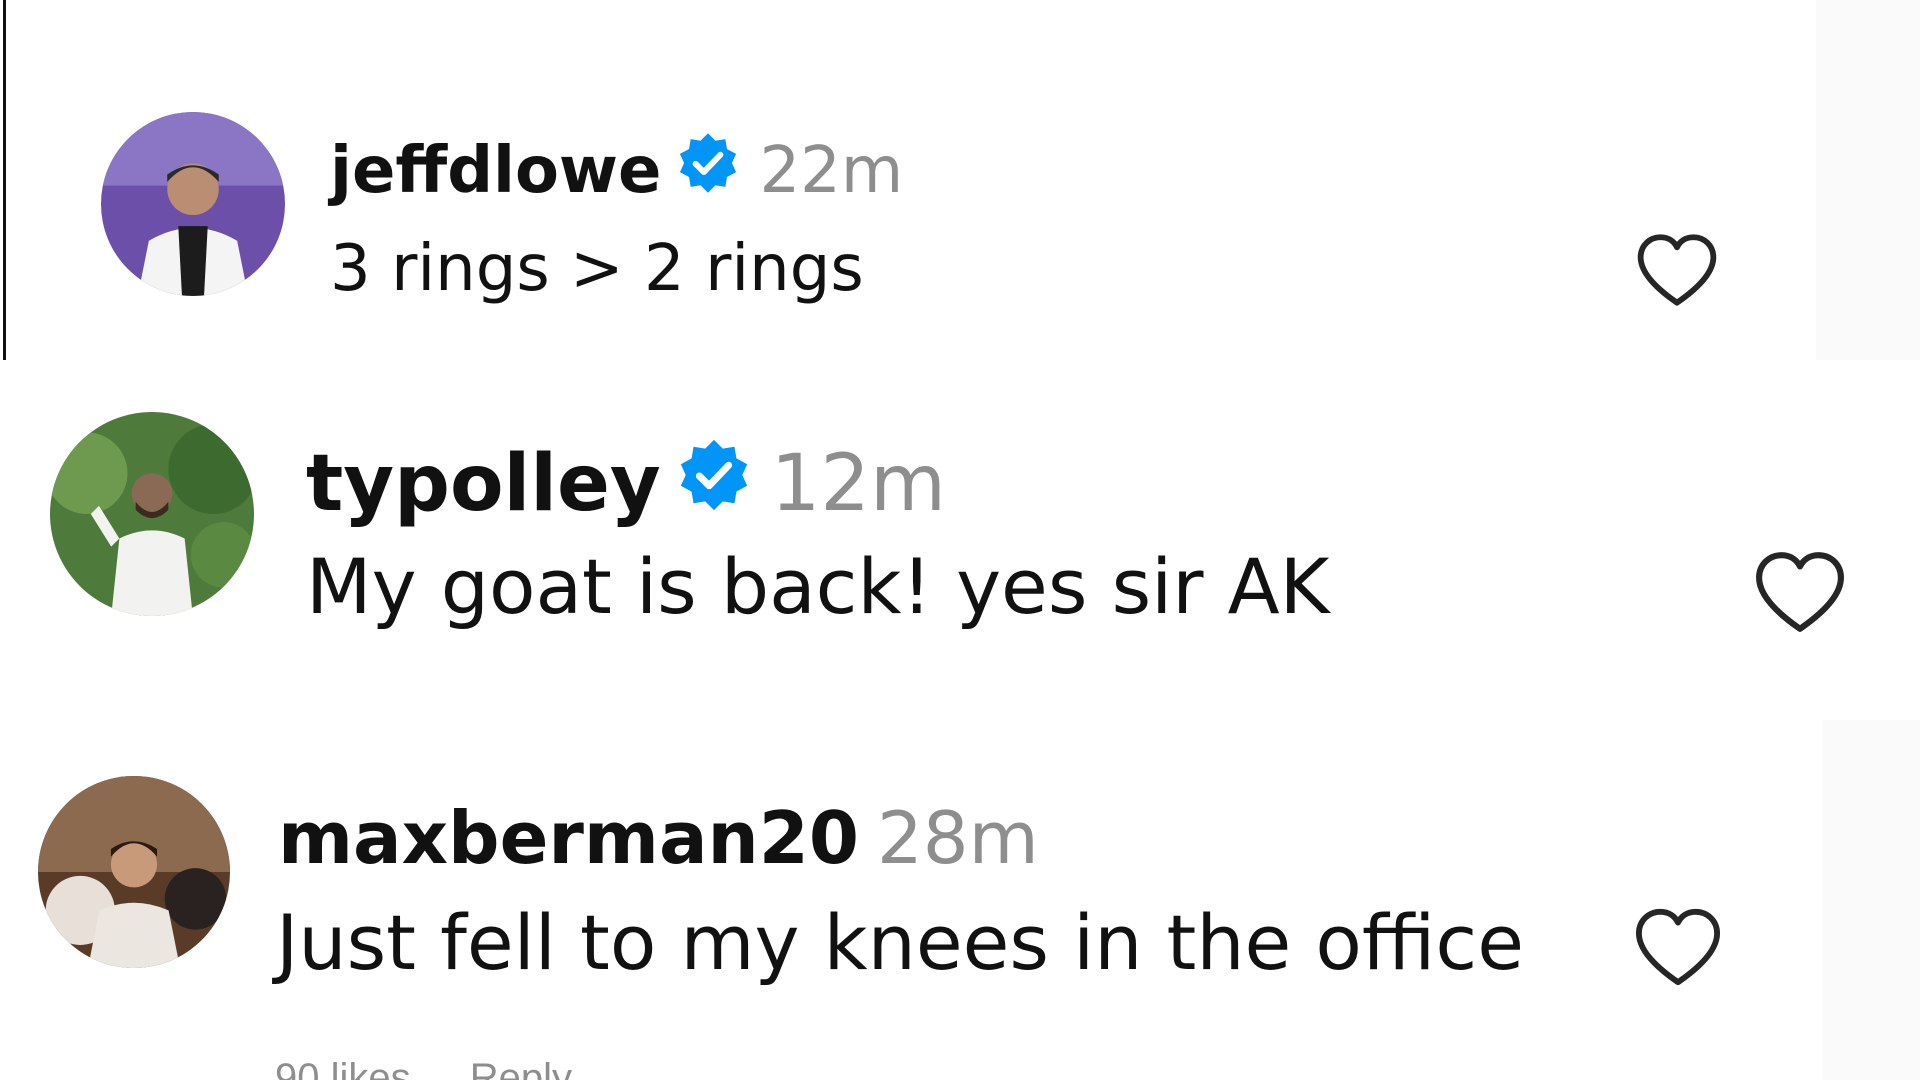  Describe the element at coordinates (831, 171) in the screenshot. I see `comment-timestamp: 22m` at that location.